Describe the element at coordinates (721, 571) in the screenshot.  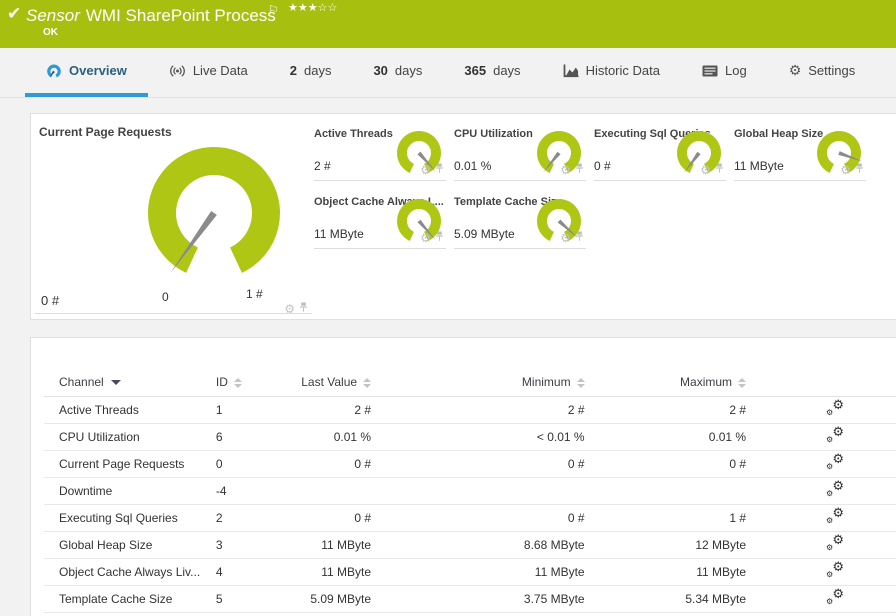
I see `cell-maximum: 11 MByte` at that location.